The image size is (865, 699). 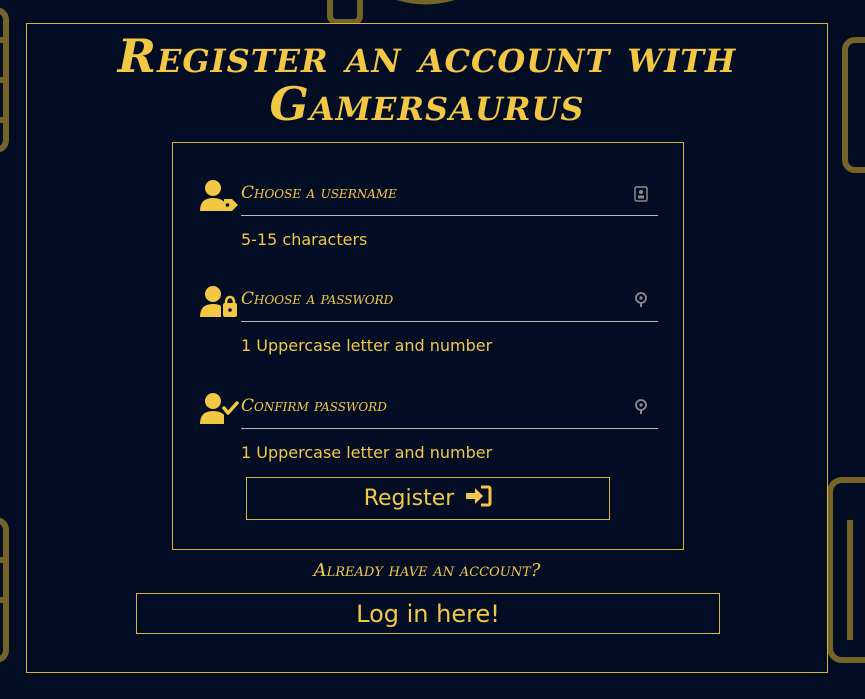 I want to click on register-button-label: Register, so click(x=409, y=498).